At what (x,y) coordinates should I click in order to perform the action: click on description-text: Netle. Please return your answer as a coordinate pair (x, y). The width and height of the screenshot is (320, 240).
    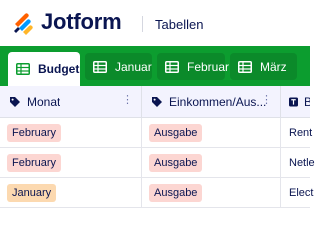
    Looking at the image, I should click on (302, 162).